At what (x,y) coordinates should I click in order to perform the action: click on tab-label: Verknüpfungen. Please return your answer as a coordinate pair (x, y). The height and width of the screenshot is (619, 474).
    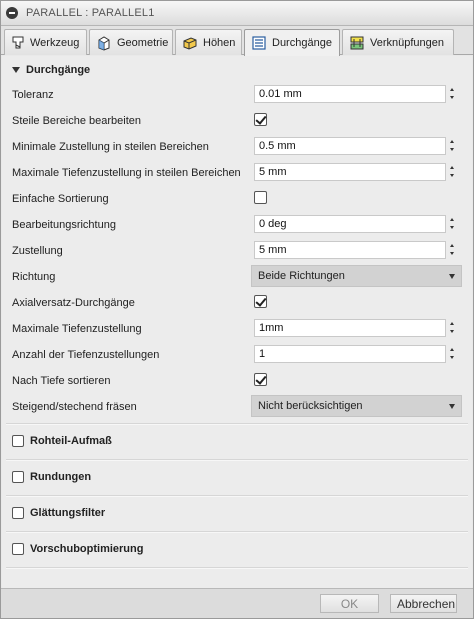
    Looking at the image, I should click on (407, 42).